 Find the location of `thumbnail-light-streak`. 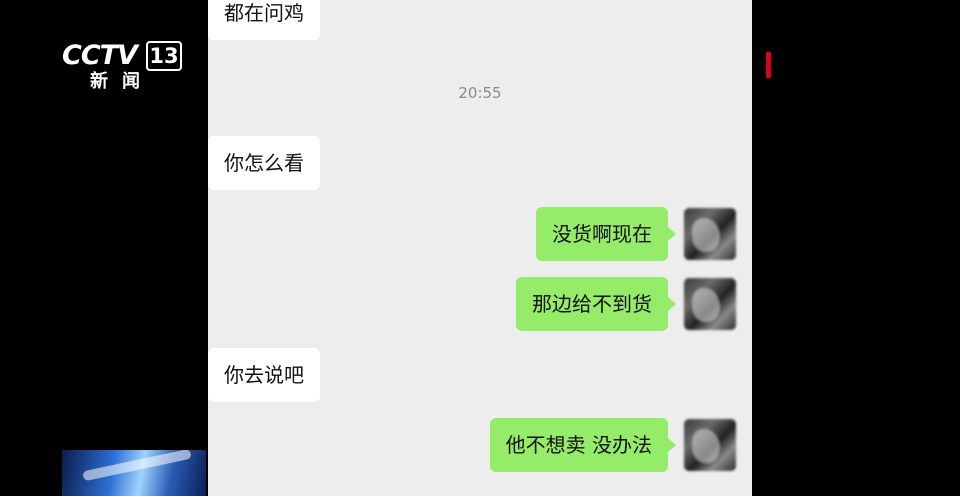

thumbnail-light-streak is located at coordinates (137, 466).